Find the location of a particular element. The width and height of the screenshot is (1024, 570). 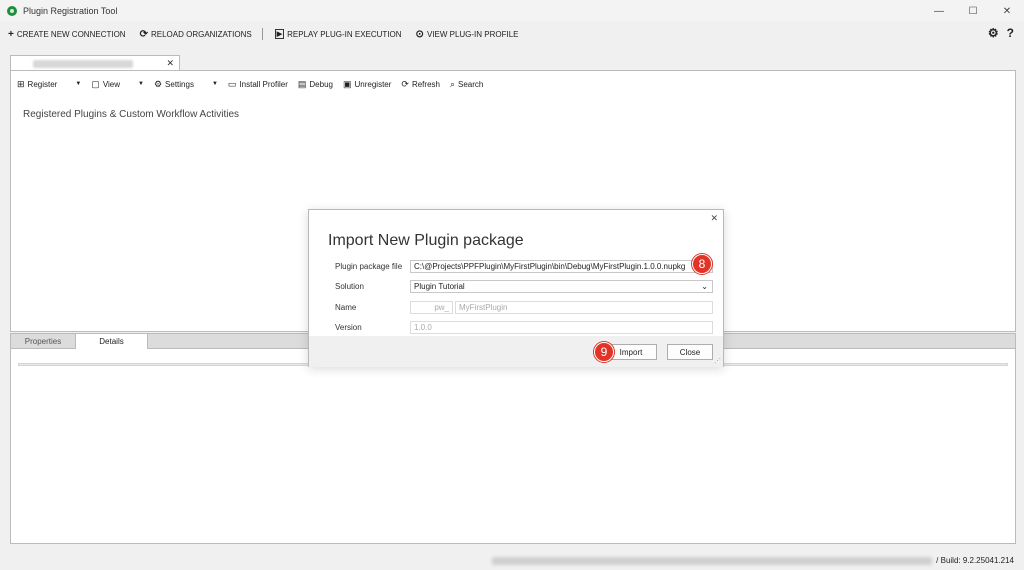

tab-details: Details is located at coordinates (112, 341).